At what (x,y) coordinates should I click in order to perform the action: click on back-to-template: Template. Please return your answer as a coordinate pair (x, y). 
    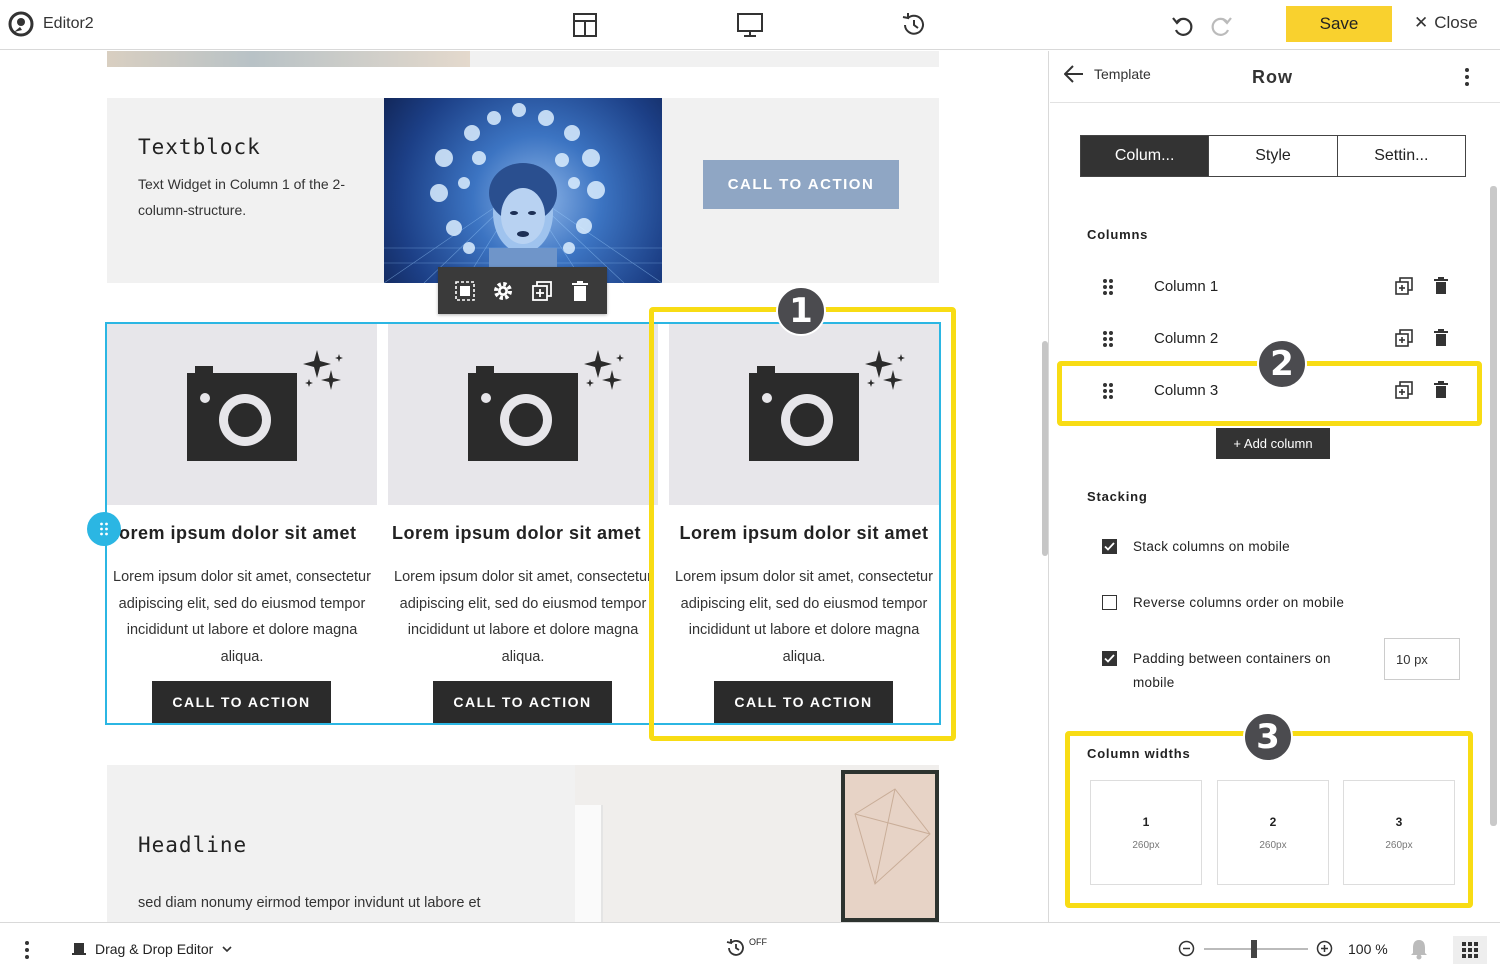
    Looking at the image, I should click on (1107, 74).